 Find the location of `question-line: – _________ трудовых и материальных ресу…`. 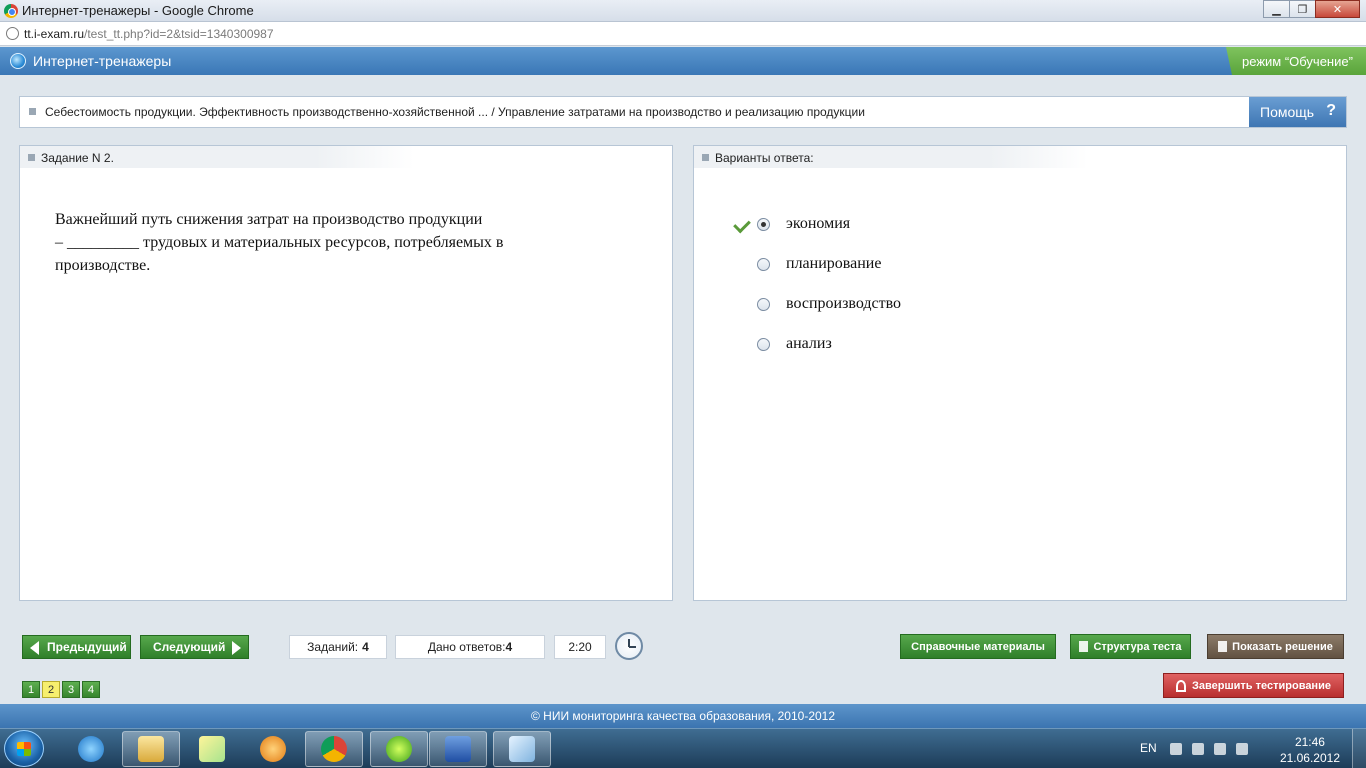

question-line: – _________ трудовых и материальных ресу… is located at coordinates (279, 242).